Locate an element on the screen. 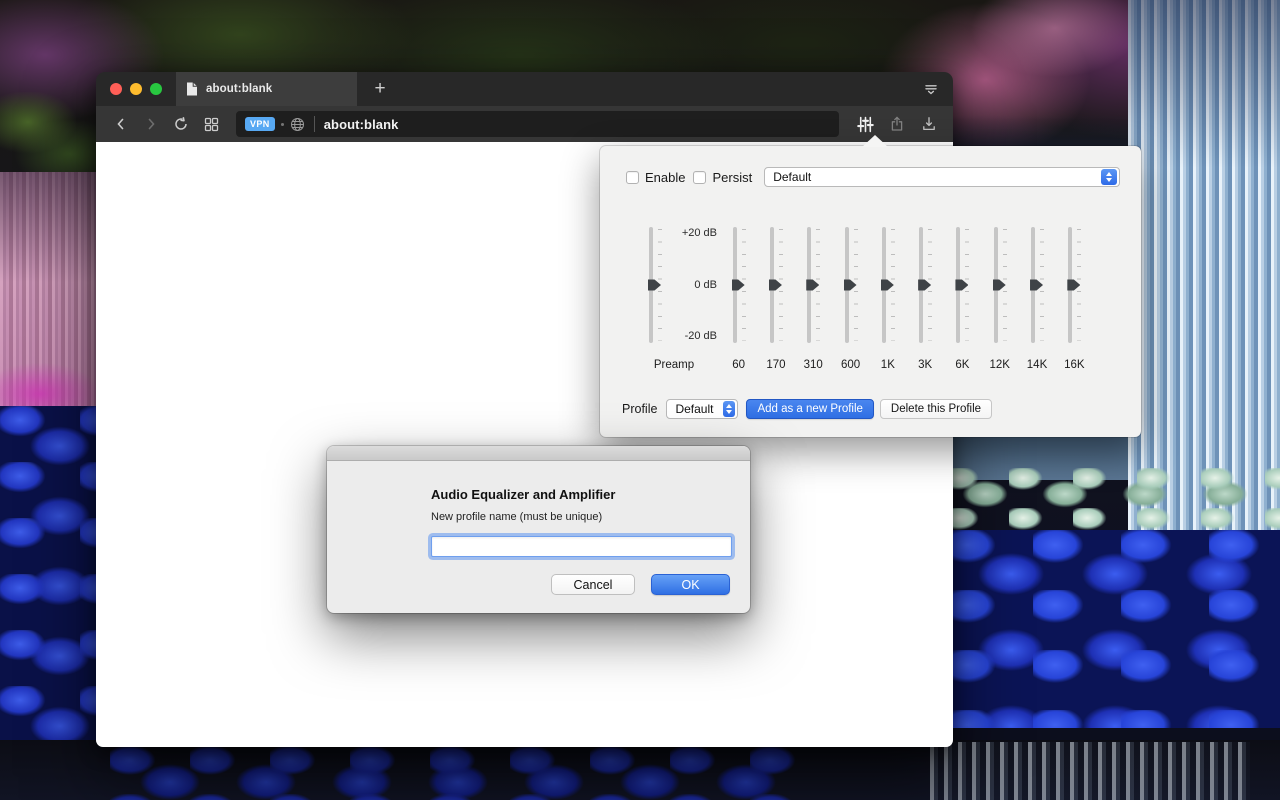  download-icon is located at coordinates (929, 124).